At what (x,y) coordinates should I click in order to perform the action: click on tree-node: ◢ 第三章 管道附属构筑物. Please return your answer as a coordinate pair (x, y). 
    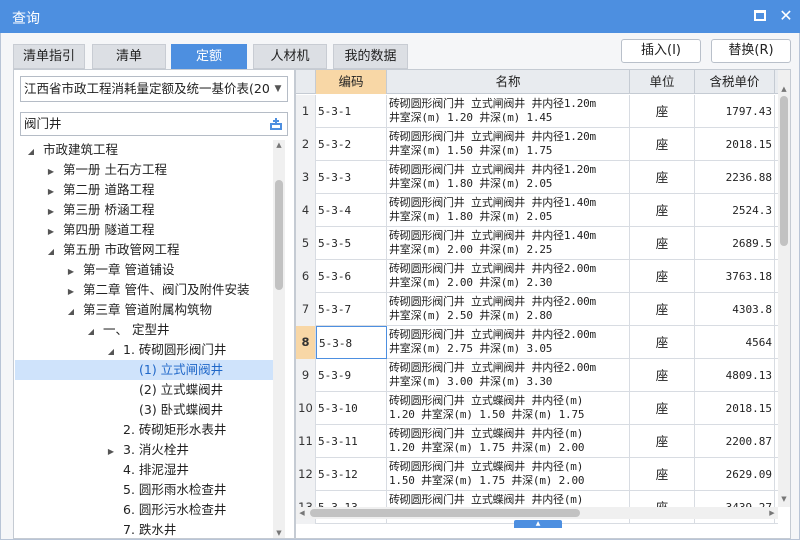
    Looking at the image, I should click on (144, 310).